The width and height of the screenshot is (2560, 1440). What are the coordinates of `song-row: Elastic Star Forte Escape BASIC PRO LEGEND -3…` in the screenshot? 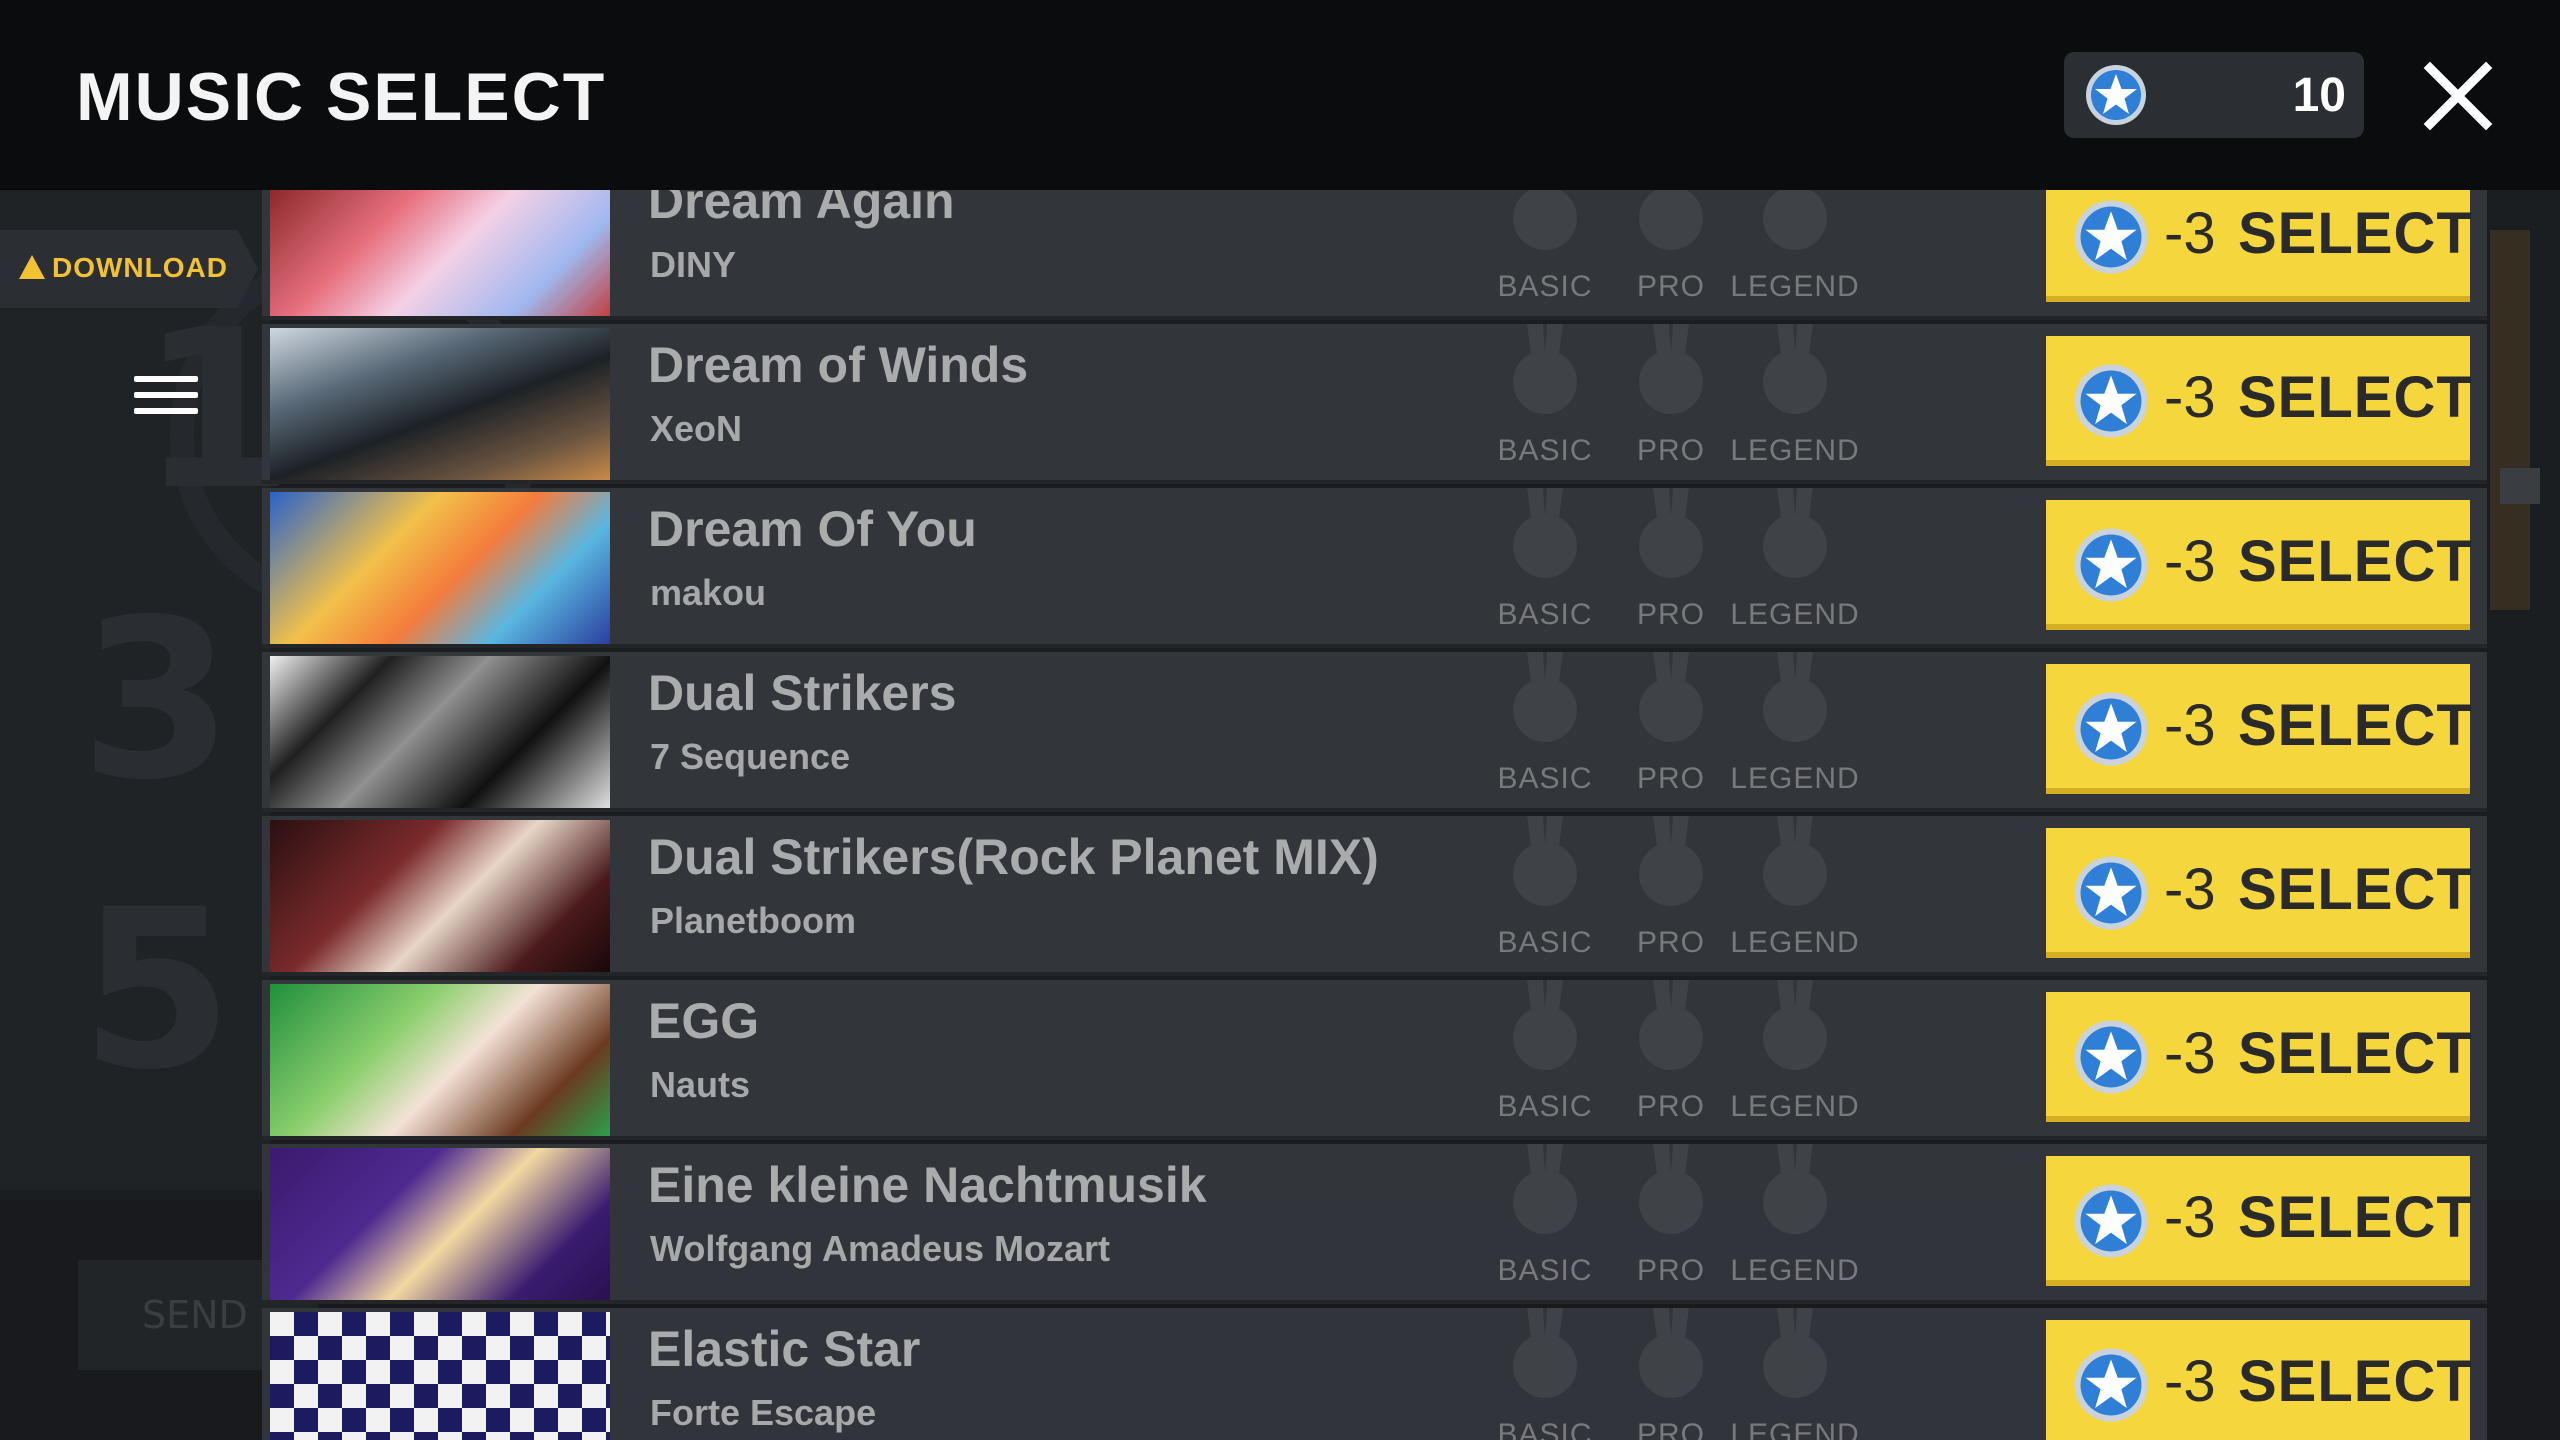 It's located at (1374, 1374).